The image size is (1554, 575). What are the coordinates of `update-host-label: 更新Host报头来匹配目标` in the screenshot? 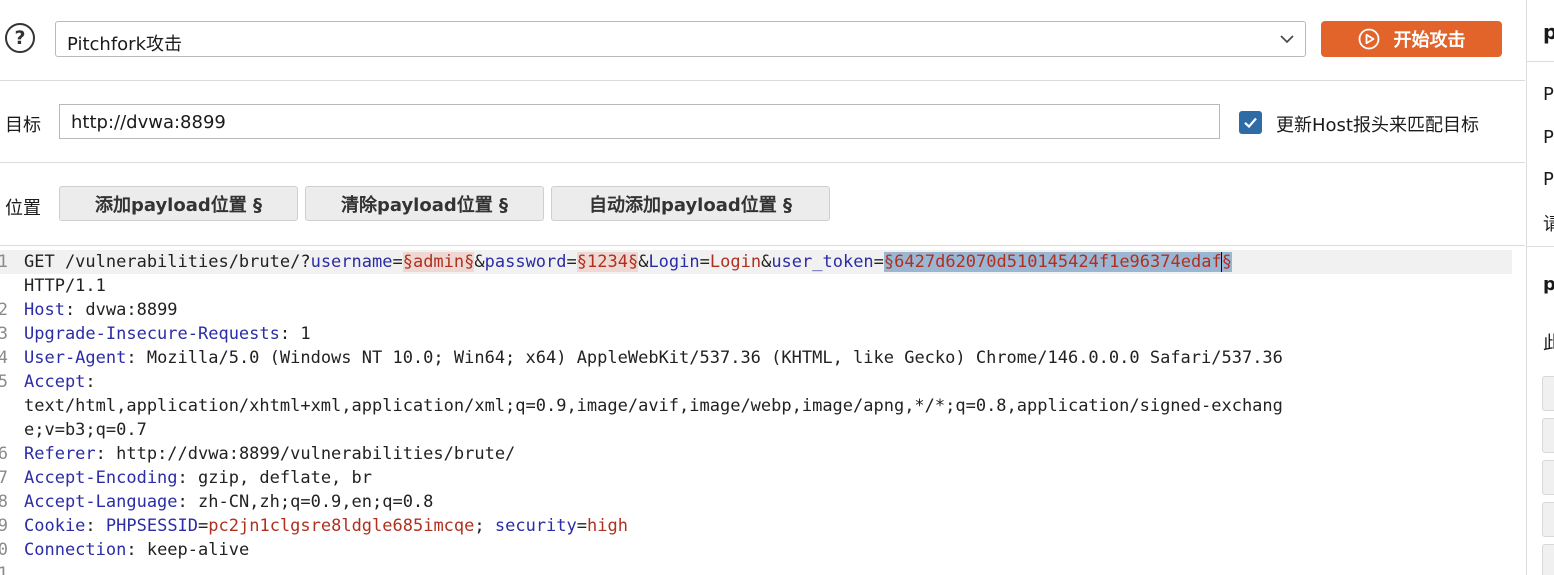 It's located at (1377, 125).